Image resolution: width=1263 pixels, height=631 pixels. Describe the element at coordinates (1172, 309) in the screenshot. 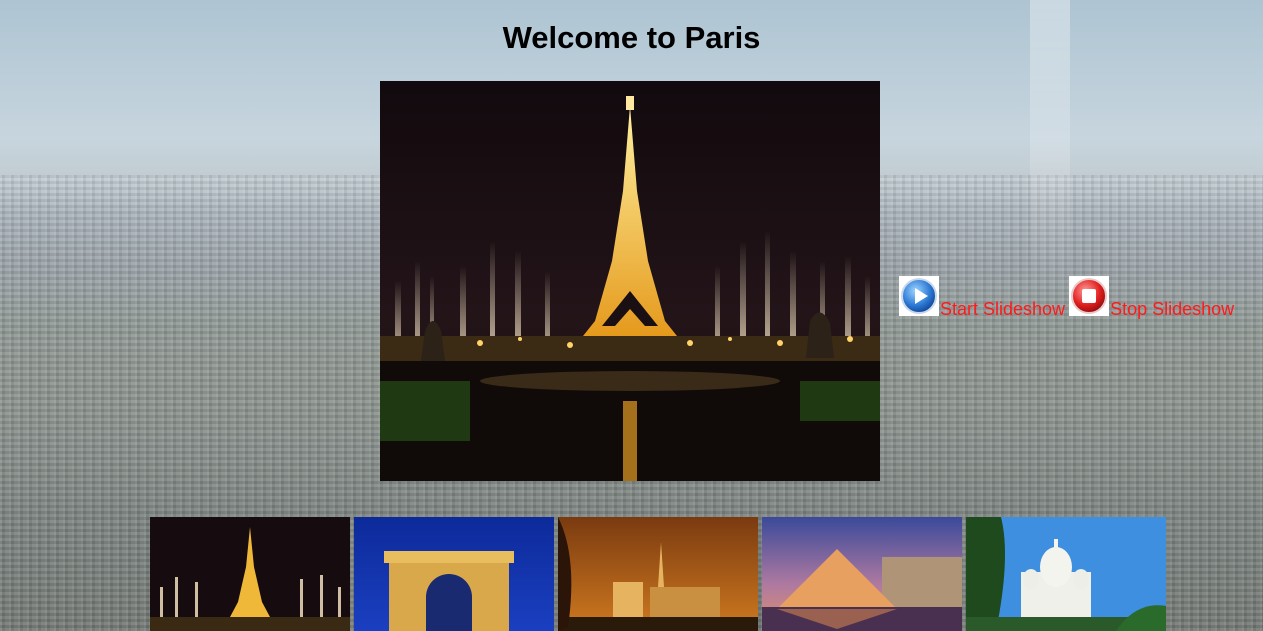

I see `stop-slideshow-label: Stop Slideshow` at that location.